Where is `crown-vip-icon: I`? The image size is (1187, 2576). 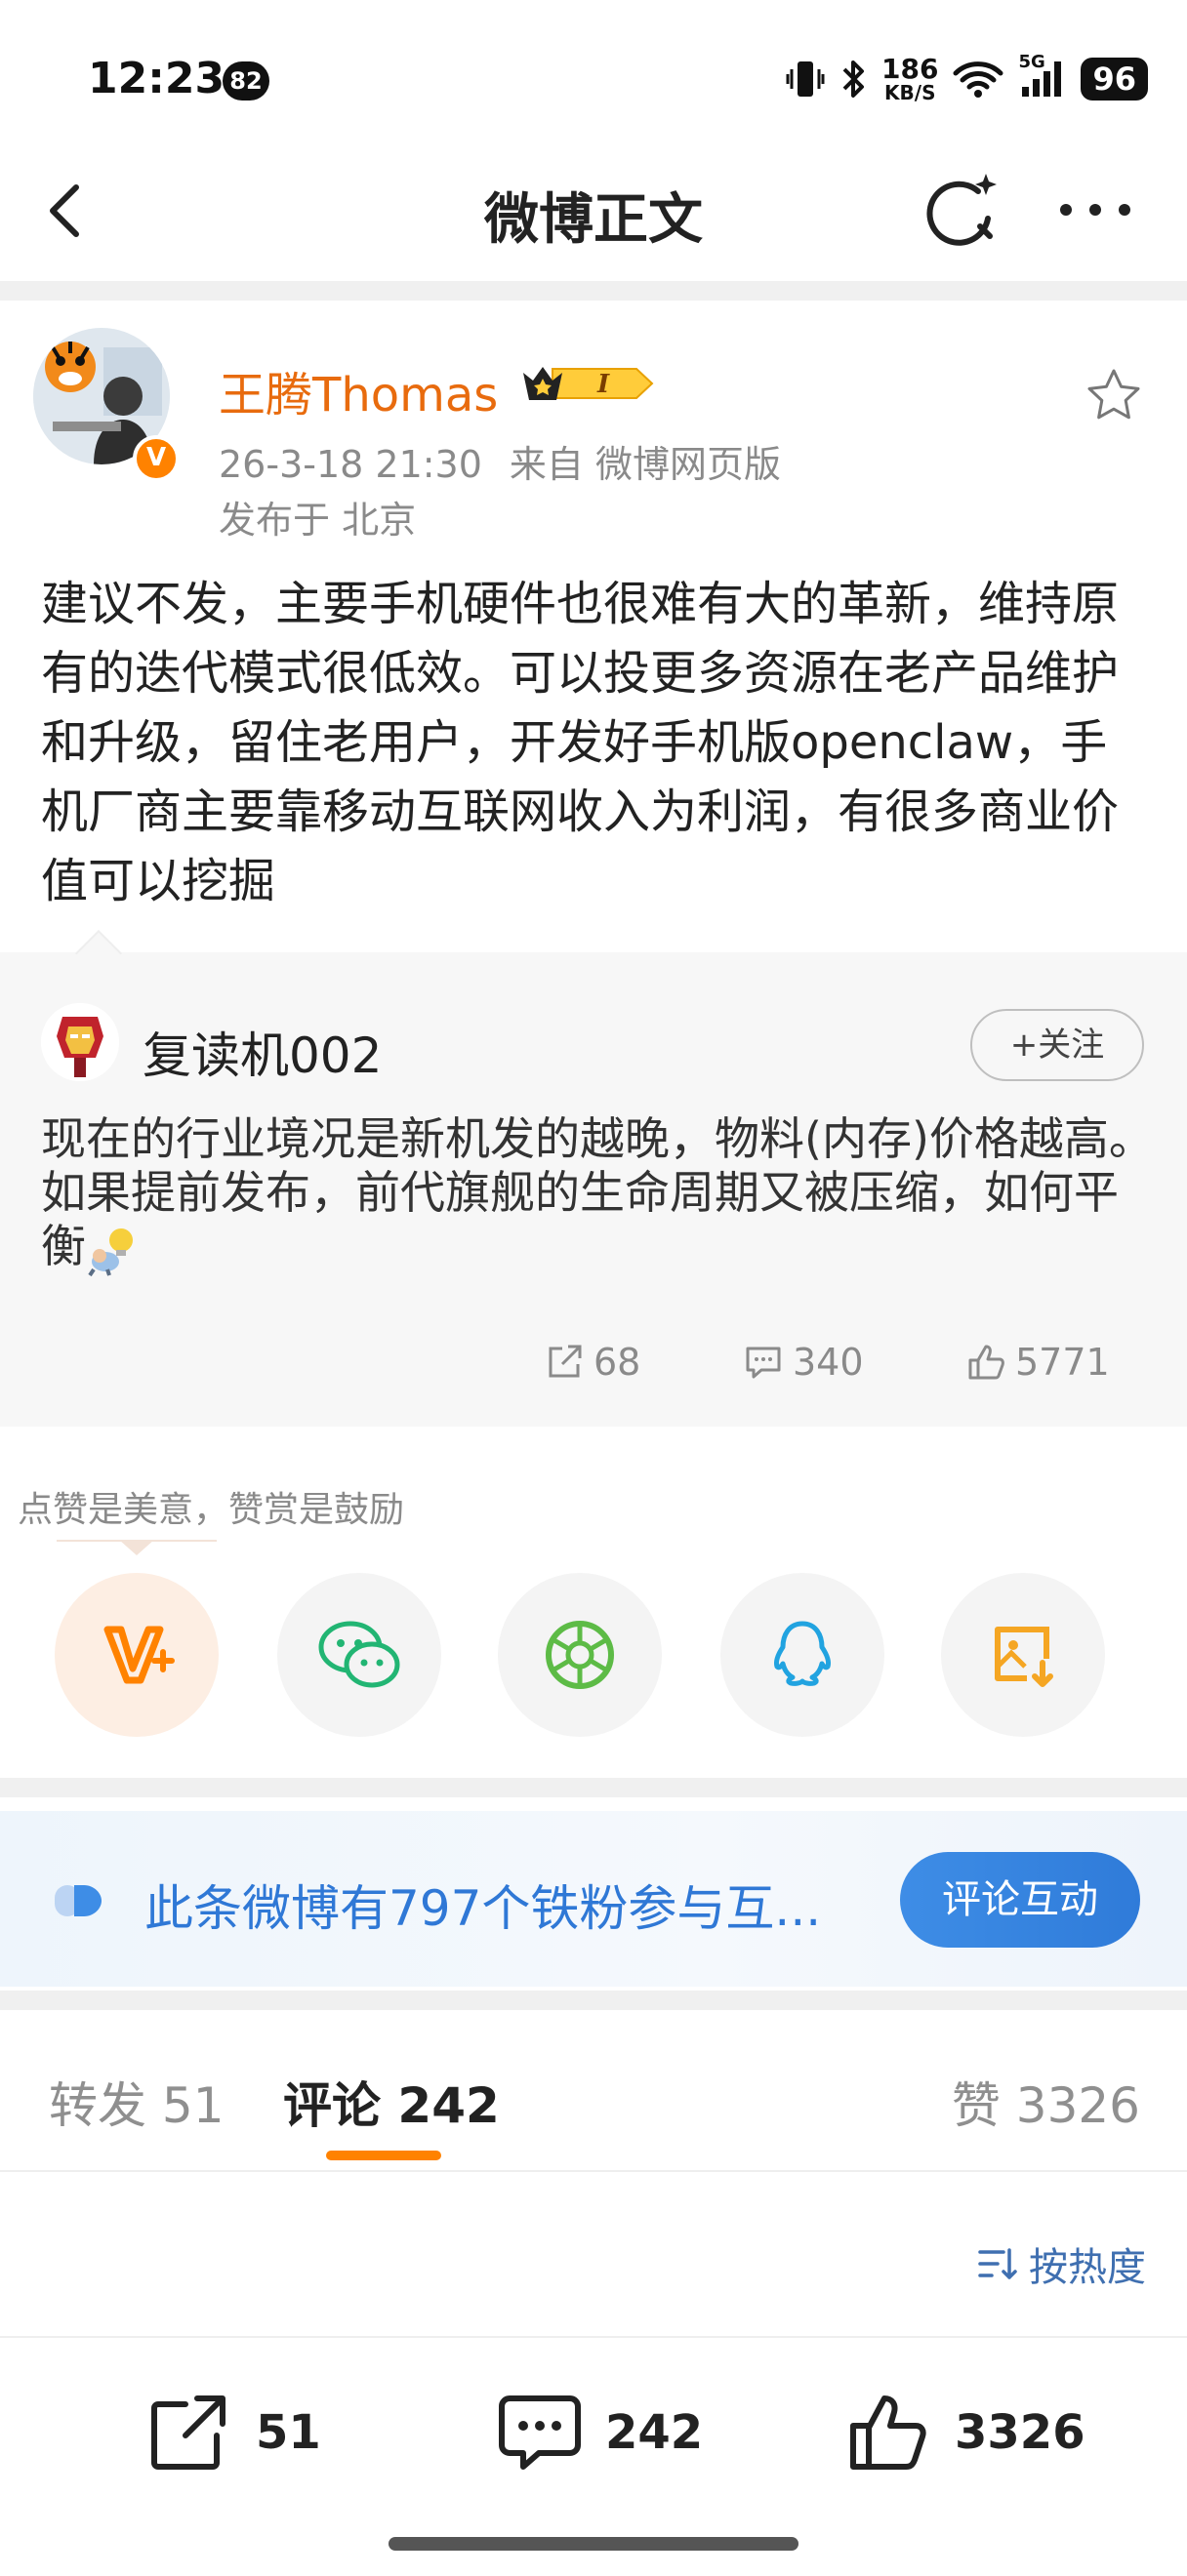
crown-vip-icon: I is located at coordinates (588, 383).